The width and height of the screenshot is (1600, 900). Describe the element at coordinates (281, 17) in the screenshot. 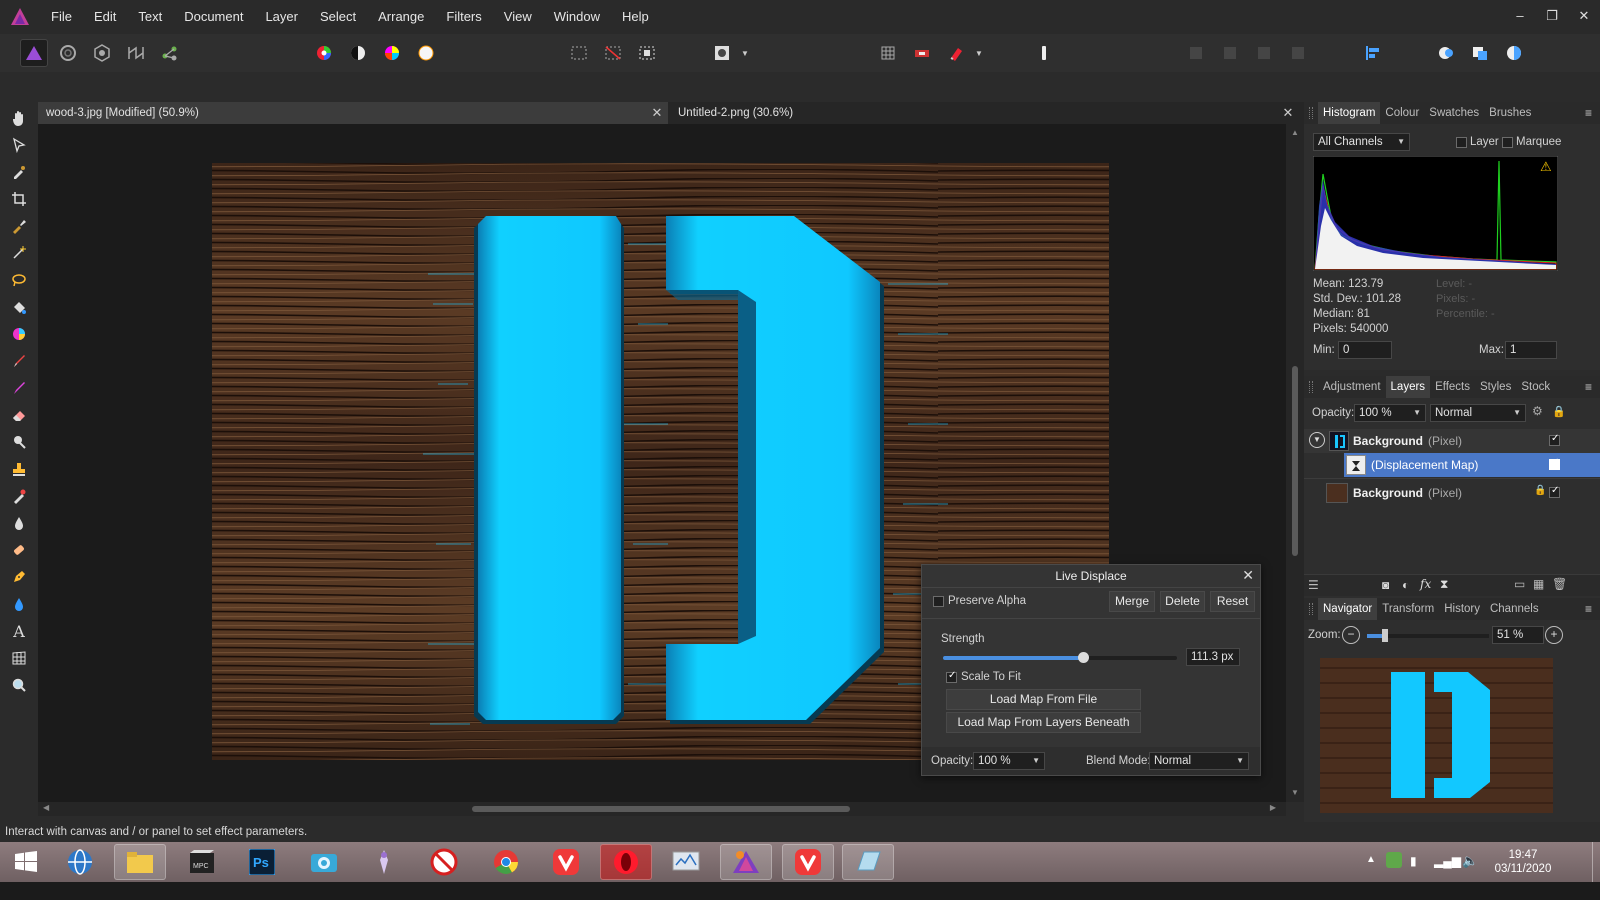

I see `menu-layer: Layer` at that location.